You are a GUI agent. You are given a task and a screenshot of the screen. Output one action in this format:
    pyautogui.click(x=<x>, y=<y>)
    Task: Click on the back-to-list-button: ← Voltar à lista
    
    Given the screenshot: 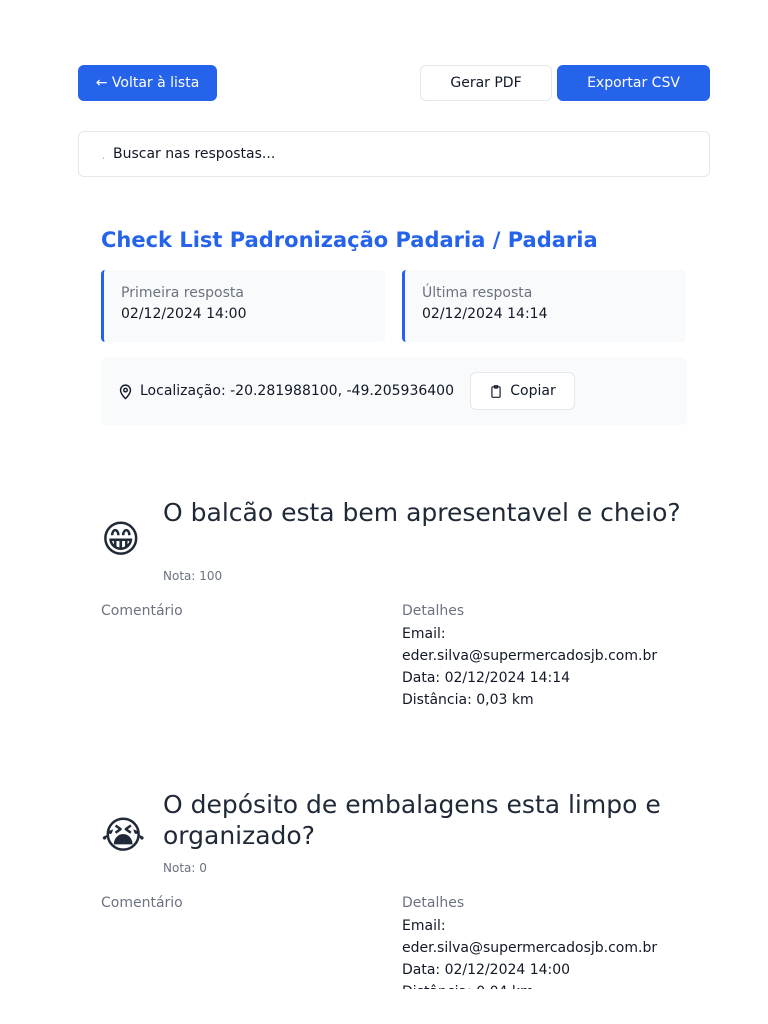 What is the action you would take?
    pyautogui.click(x=147, y=83)
    